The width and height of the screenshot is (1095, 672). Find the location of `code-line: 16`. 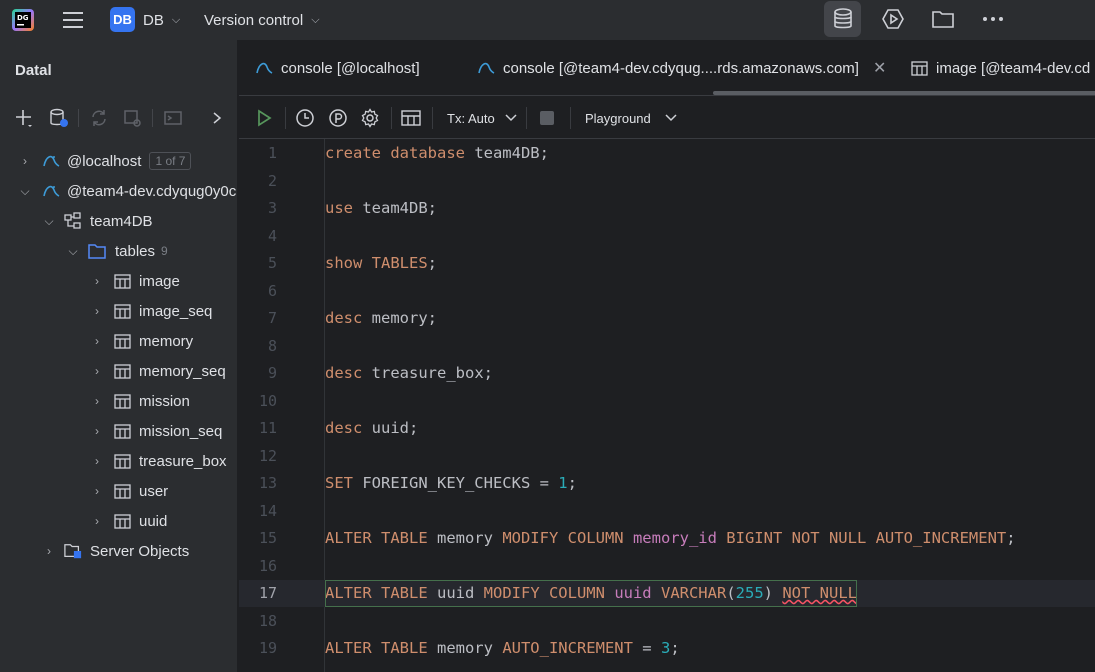

code-line: 16 is located at coordinates (667, 566).